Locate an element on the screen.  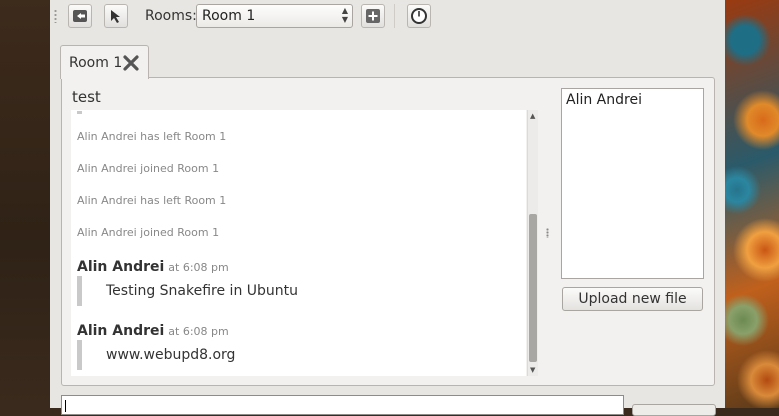
cursor-select-icon is located at coordinates (115, 16).